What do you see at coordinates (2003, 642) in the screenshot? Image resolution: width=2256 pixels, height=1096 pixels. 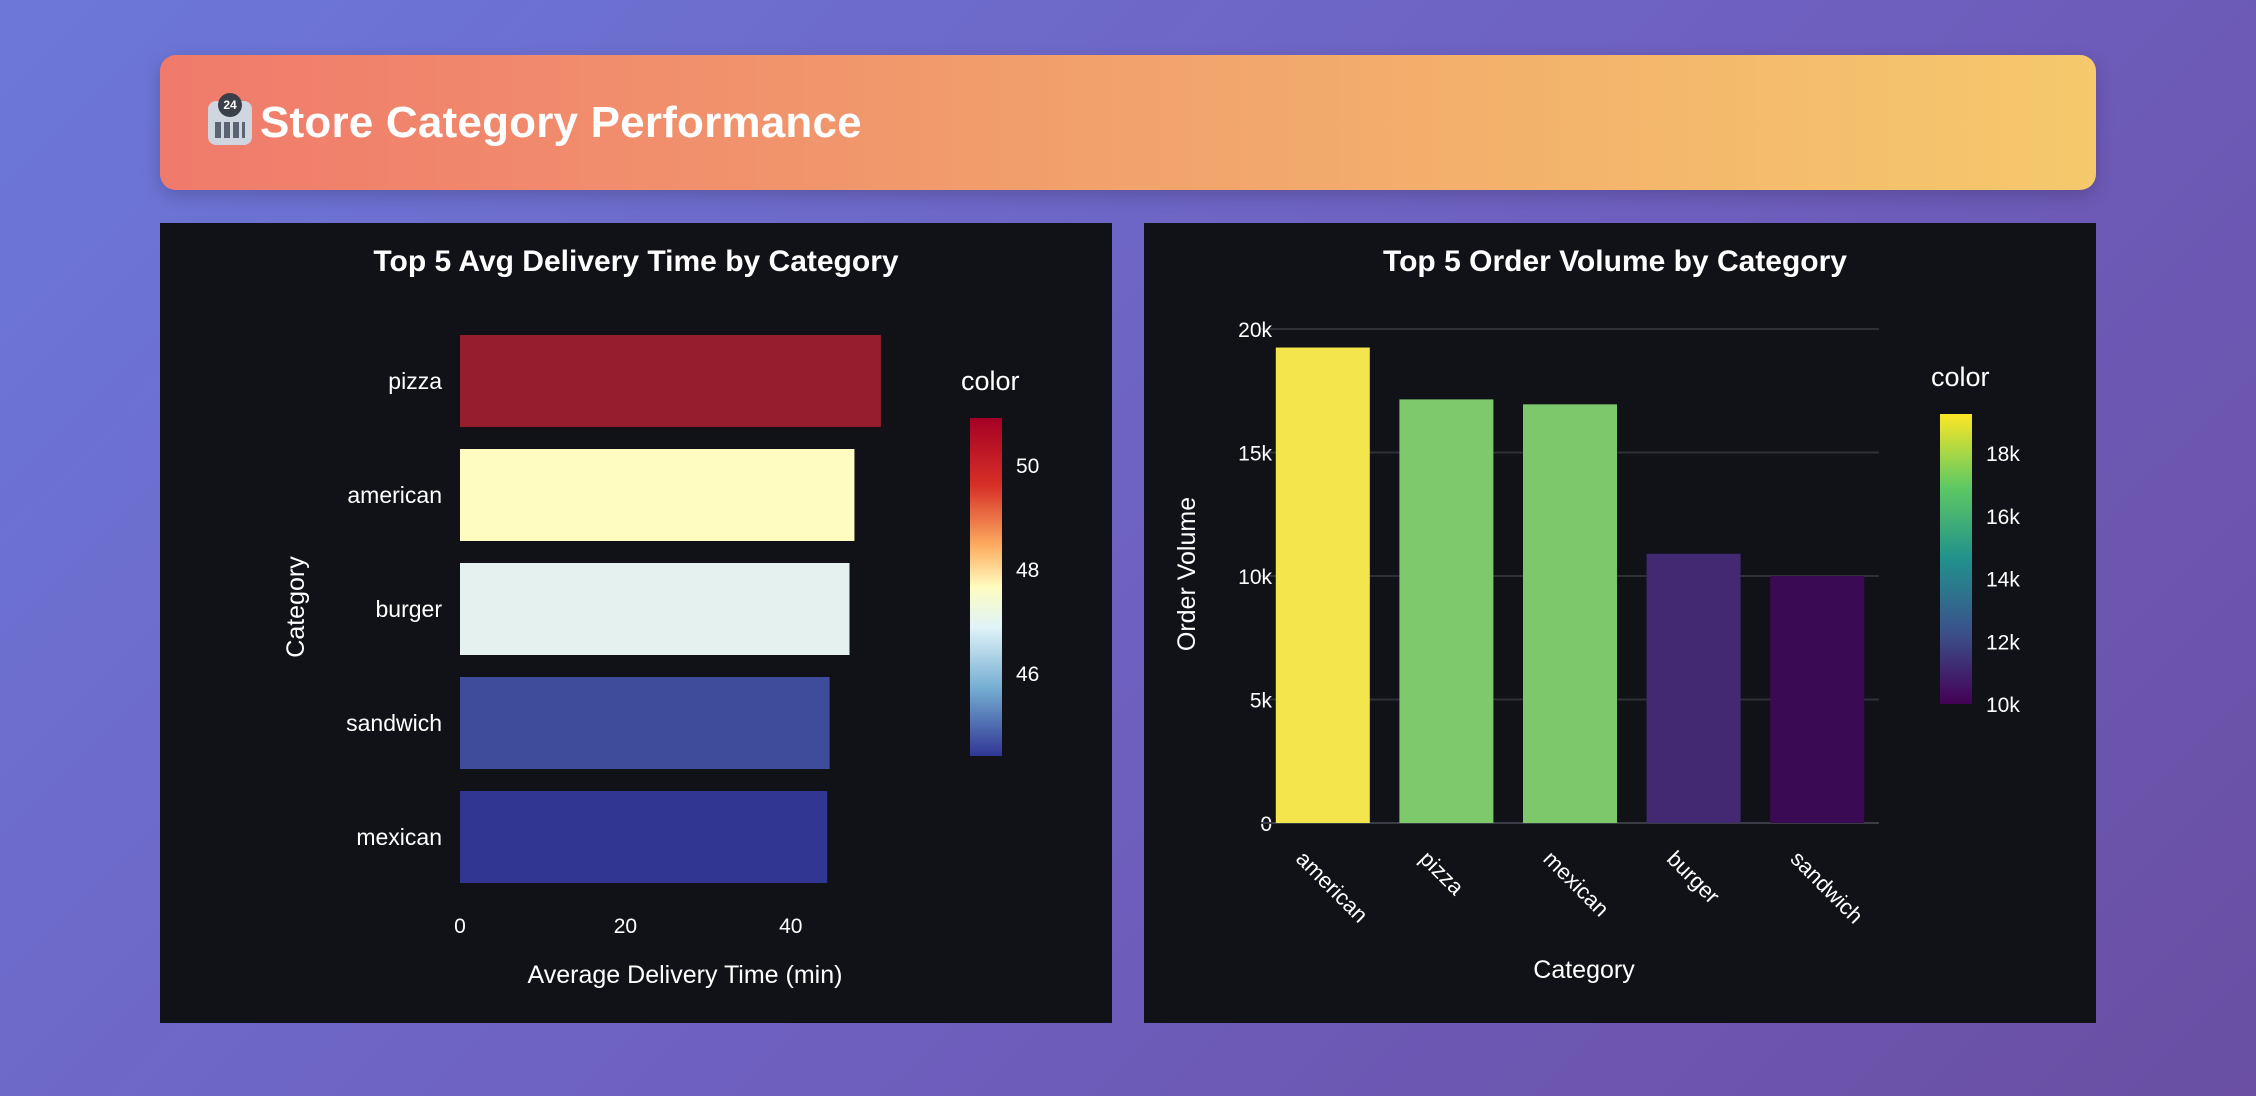 I see `colorbar-tick-label: 12k` at bounding box center [2003, 642].